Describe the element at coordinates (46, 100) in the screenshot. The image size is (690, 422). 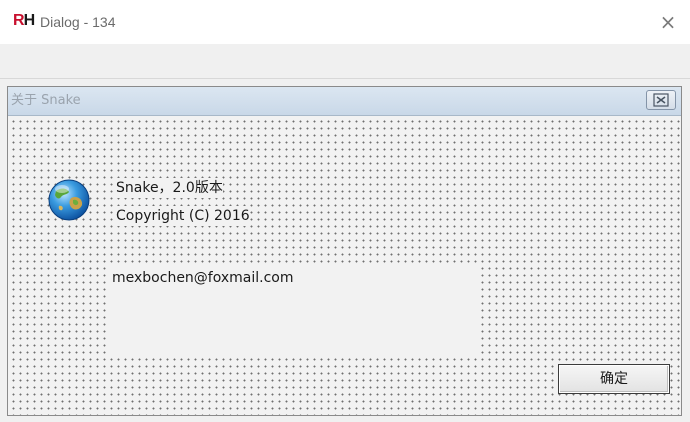
I see `dialog-title: 关于 Snake` at that location.